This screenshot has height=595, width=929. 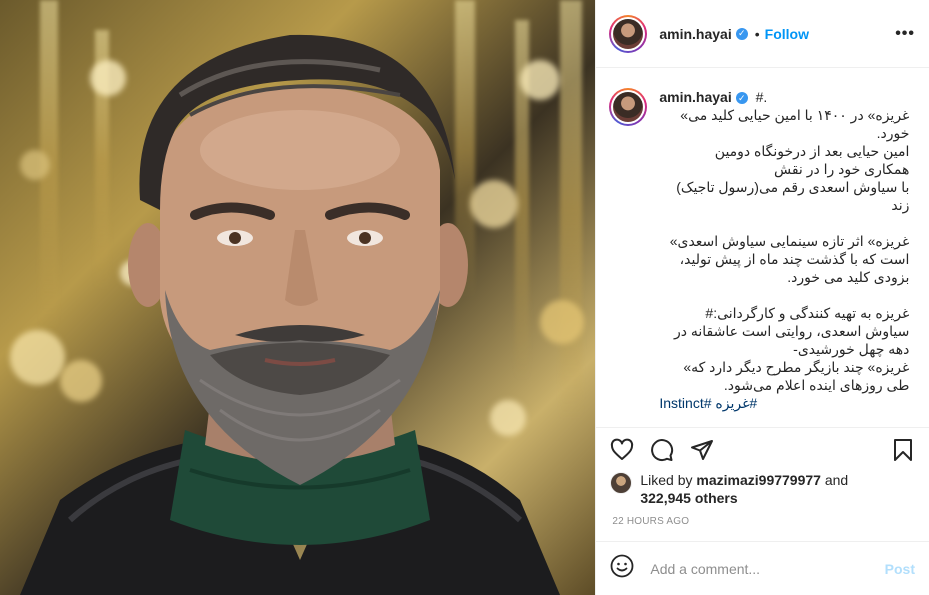 I want to click on caption-line: غریزه» اثر تازه سینمایی سیاوش اسعدی», so click(x=789, y=241).